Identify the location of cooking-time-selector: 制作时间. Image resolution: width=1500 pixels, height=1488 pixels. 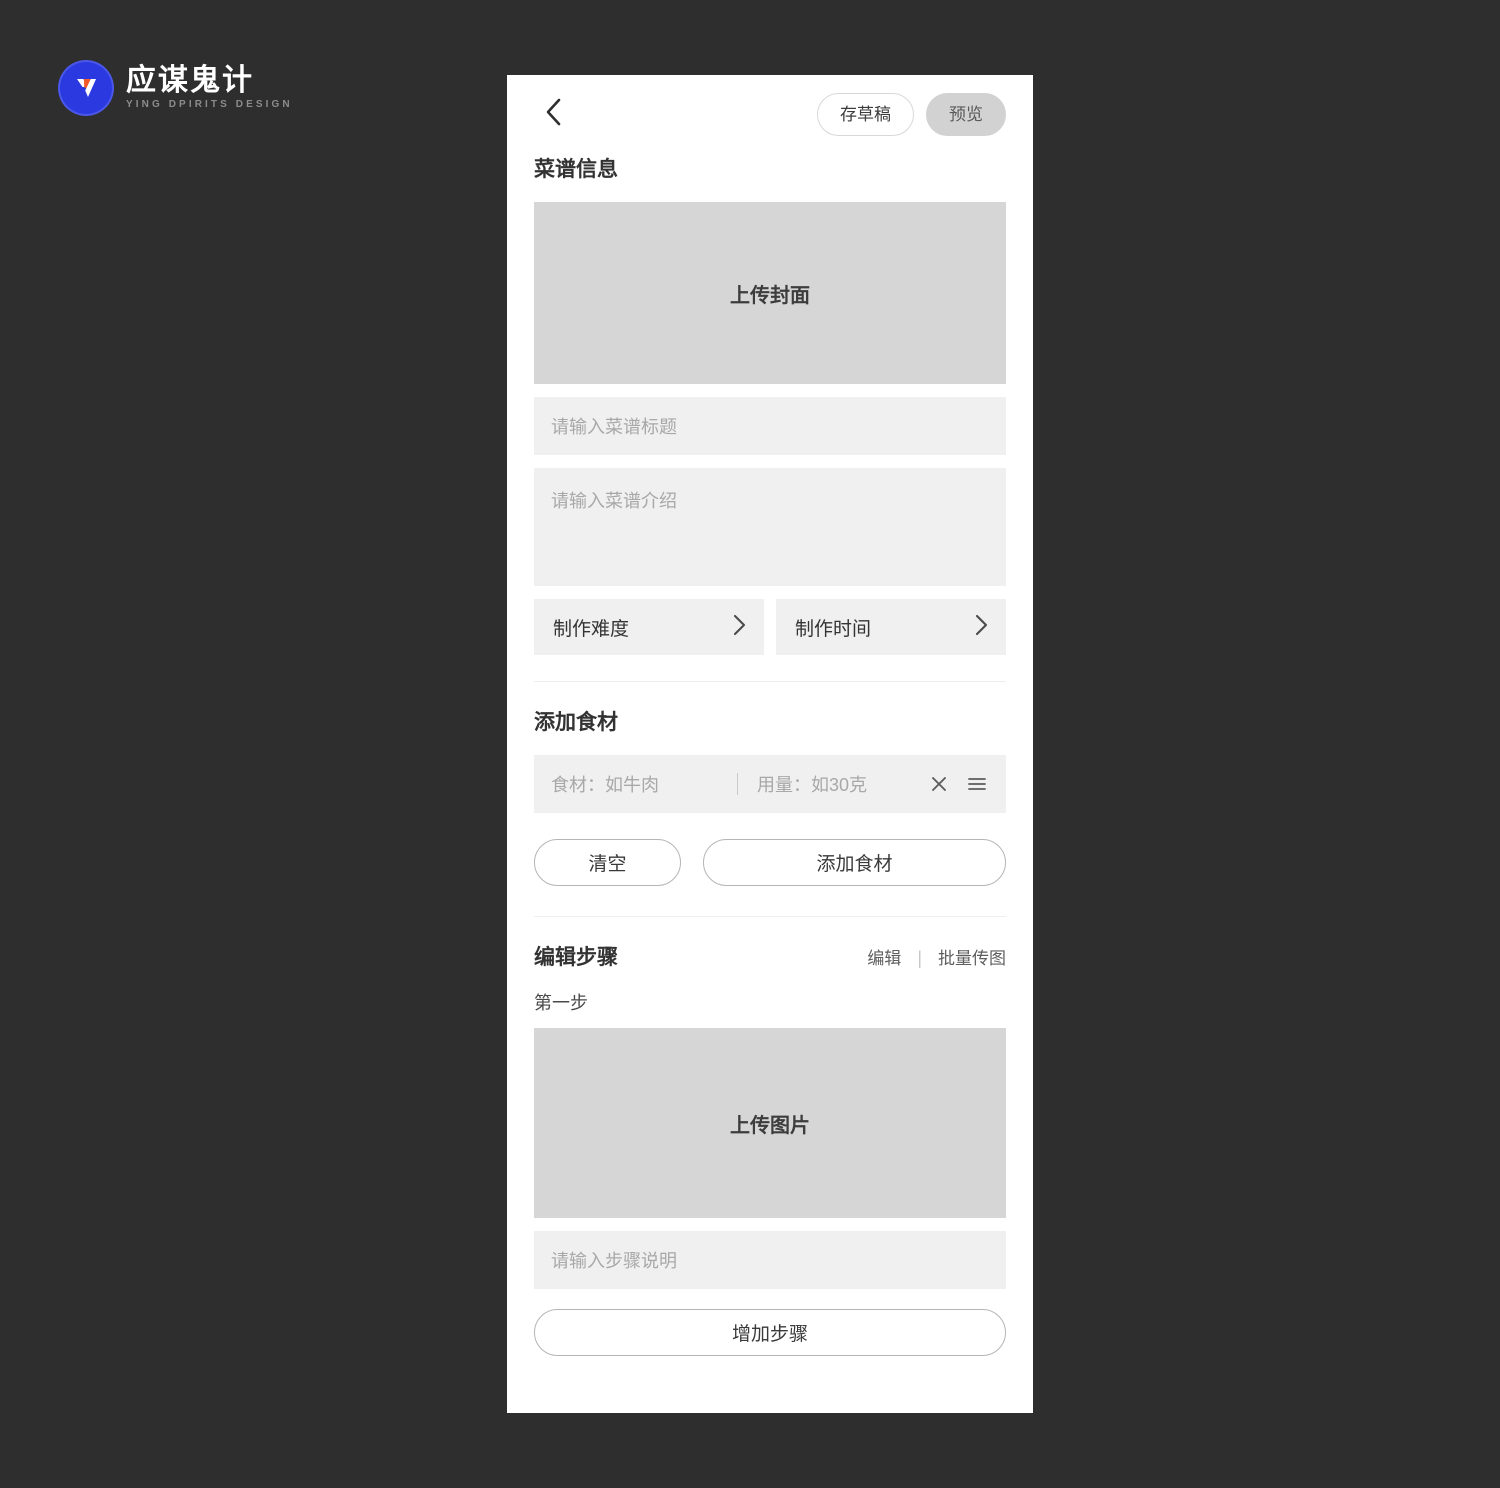
(891, 627).